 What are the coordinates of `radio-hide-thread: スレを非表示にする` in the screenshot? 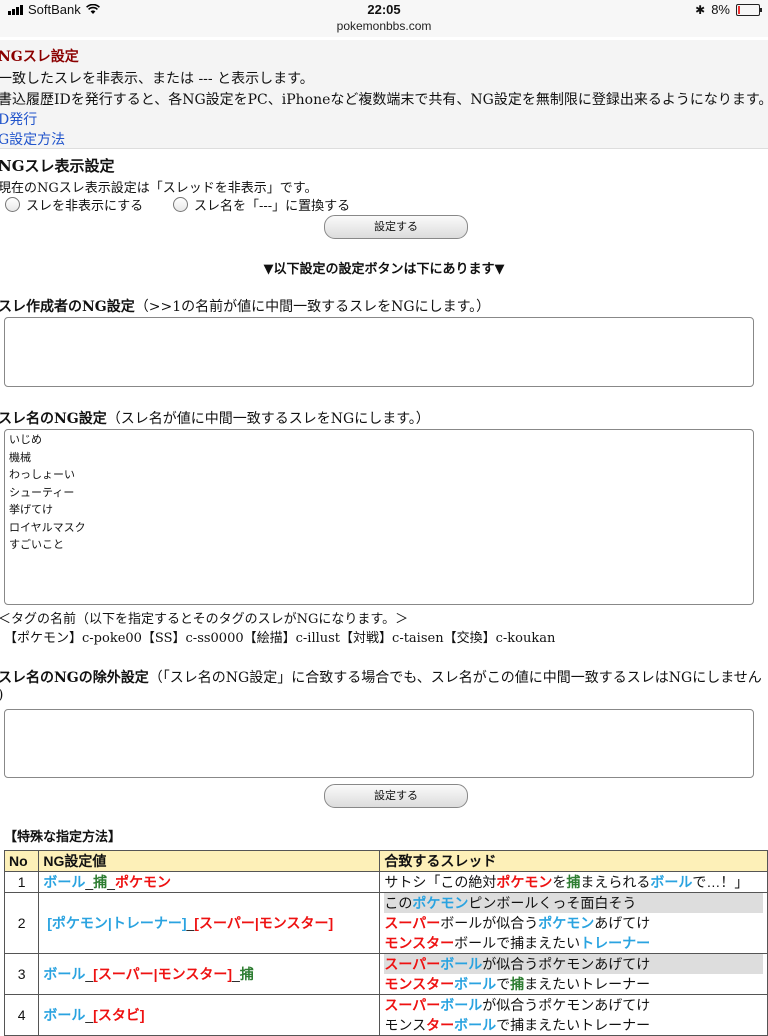 It's located at (74, 204).